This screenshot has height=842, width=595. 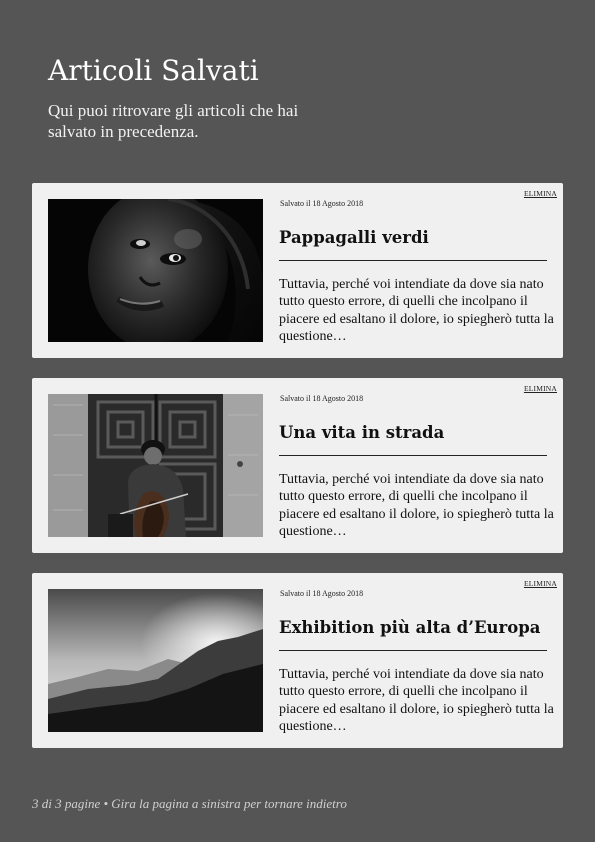 What do you see at coordinates (155, 660) in the screenshot?
I see `article-image-mountains` at bounding box center [155, 660].